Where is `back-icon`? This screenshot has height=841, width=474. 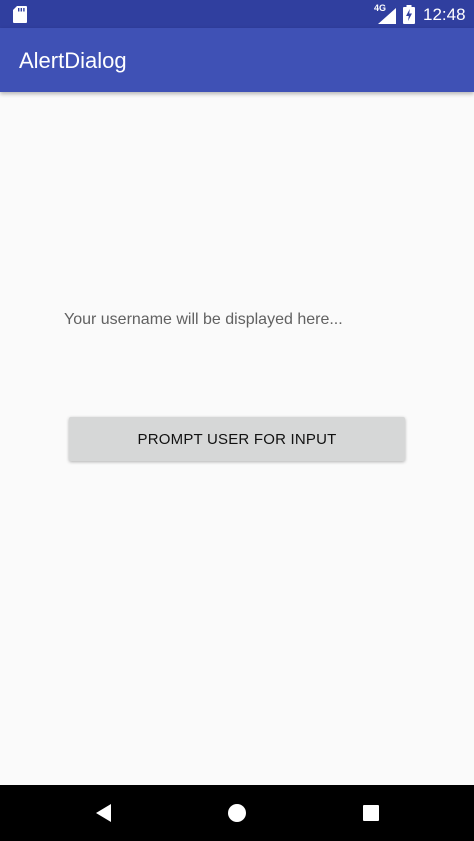
back-icon is located at coordinates (104, 813).